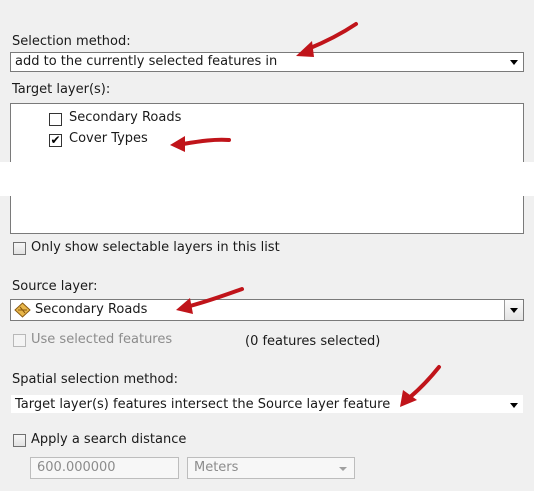 The width and height of the screenshot is (534, 491). I want to click on target-layer-label-cover-types: Cover Types, so click(108, 138).